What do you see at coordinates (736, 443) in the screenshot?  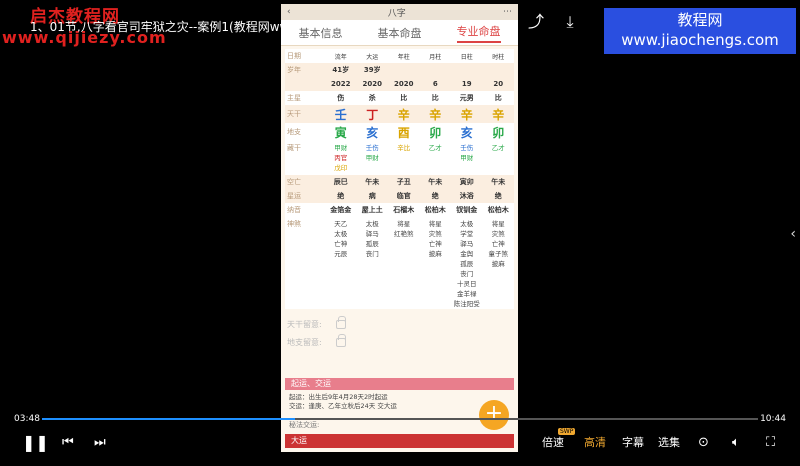 I see `volume-icon: 🔈︎` at bounding box center [736, 443].